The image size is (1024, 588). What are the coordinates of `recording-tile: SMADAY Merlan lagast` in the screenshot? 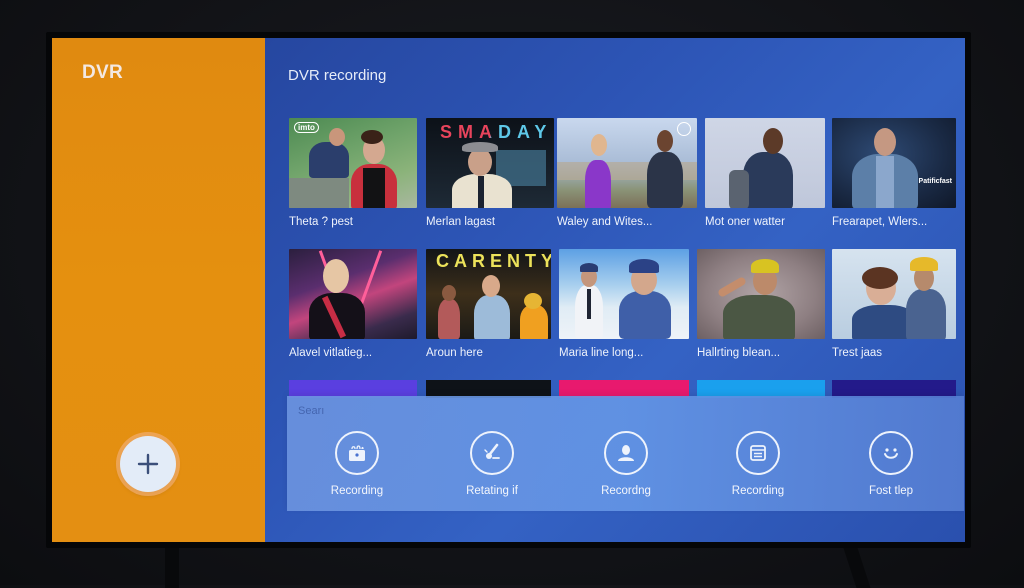 It's located at (490, 173).